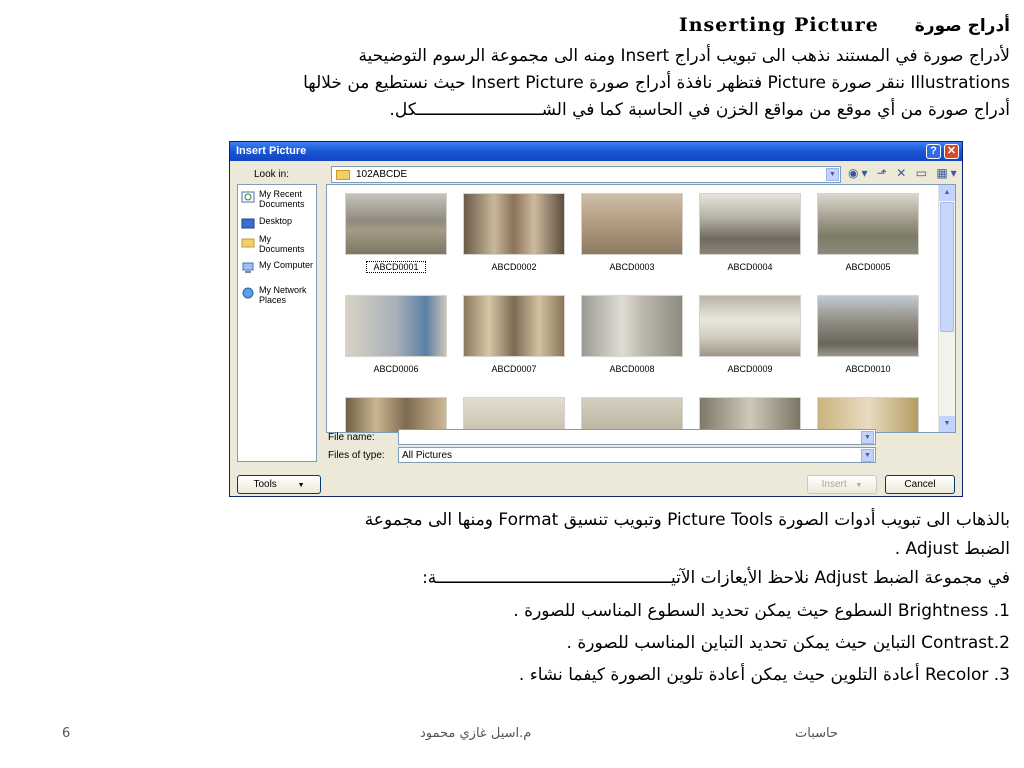 The height and width of the screenshot is (768, 1024). Describe the element at coordinates (947, 173) in the screenshot. I see `views-icon: ▦▾` at that location.